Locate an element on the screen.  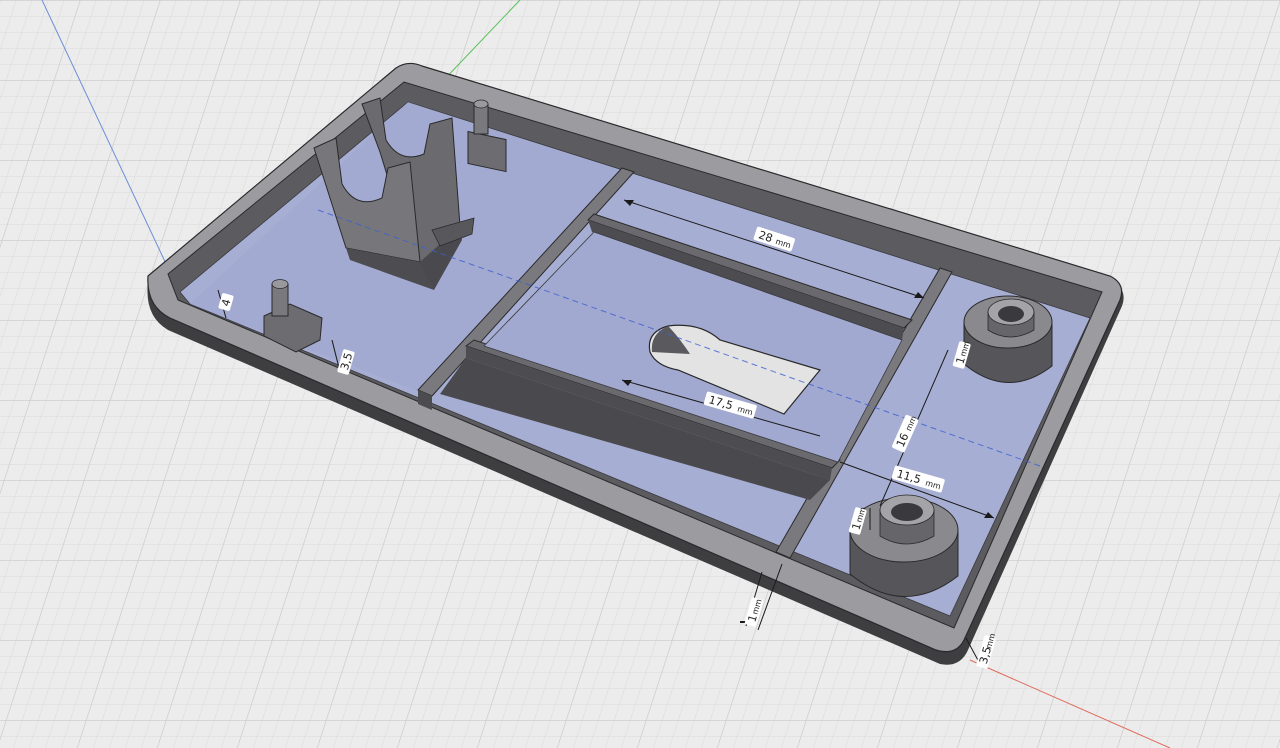
mounting-boss-top is located at coordinates (1008, 339).